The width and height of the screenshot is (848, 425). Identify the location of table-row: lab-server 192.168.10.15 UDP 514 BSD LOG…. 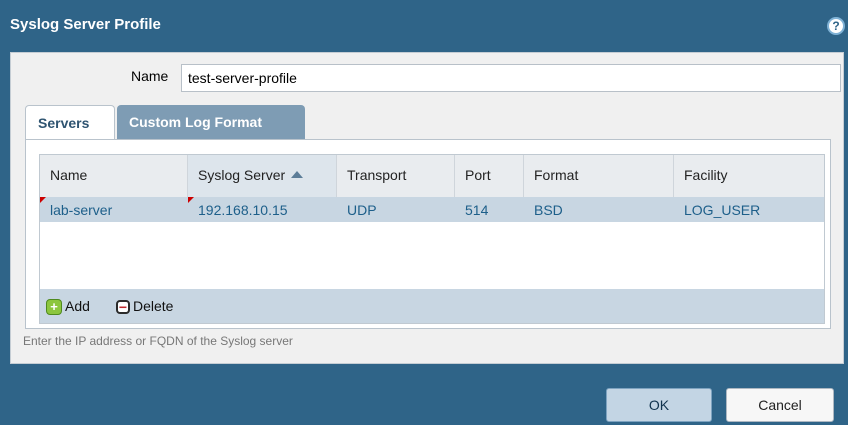
(432, 209).